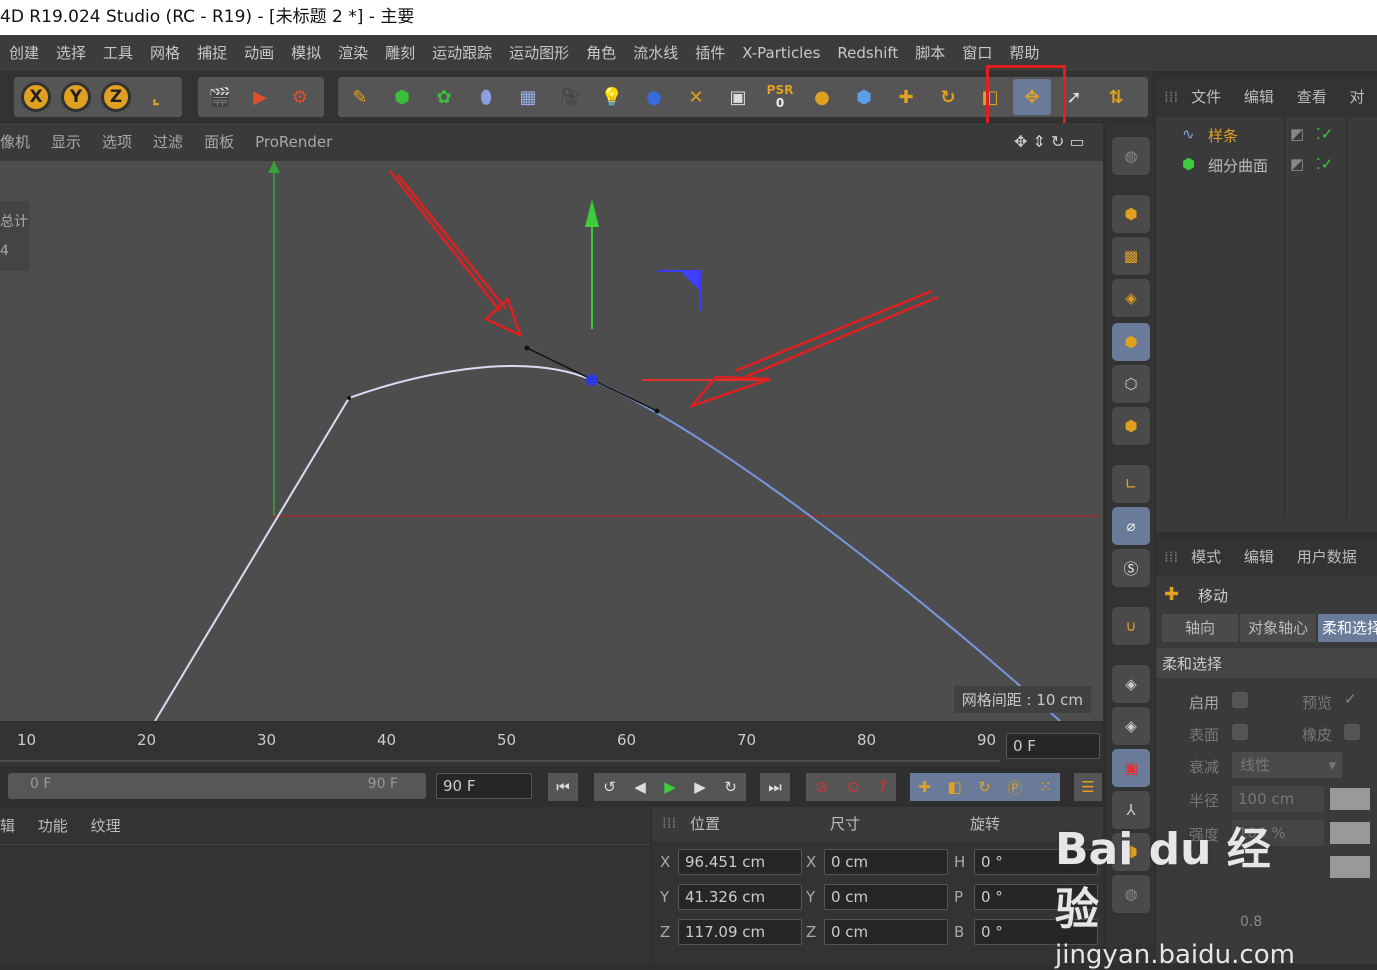  I want to click on workplane-mode-button: ◈, so click(1131, 298).